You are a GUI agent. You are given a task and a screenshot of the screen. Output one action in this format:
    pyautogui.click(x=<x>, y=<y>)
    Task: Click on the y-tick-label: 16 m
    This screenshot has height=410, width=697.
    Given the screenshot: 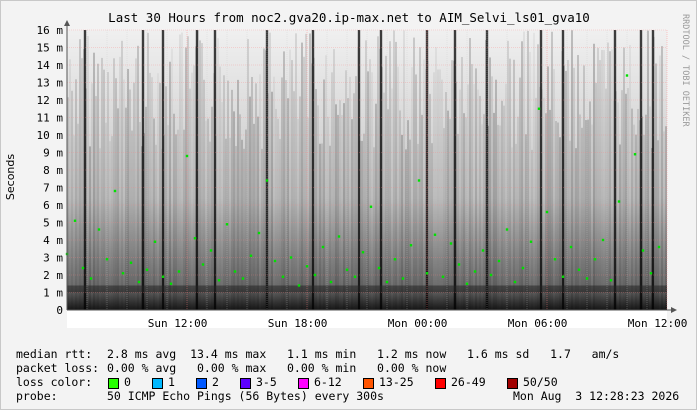 What is the action you would take?
    pyautogui.click(x=50, y=30)
    